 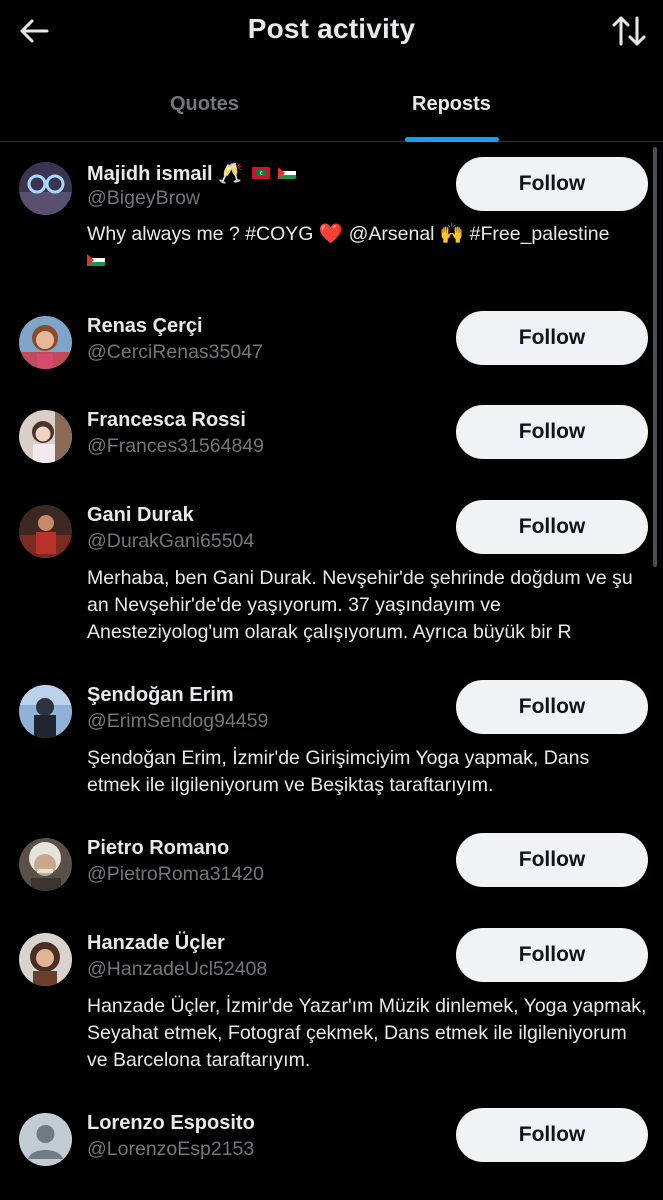 I want to click on sort-button, so click(x=629, y=30).